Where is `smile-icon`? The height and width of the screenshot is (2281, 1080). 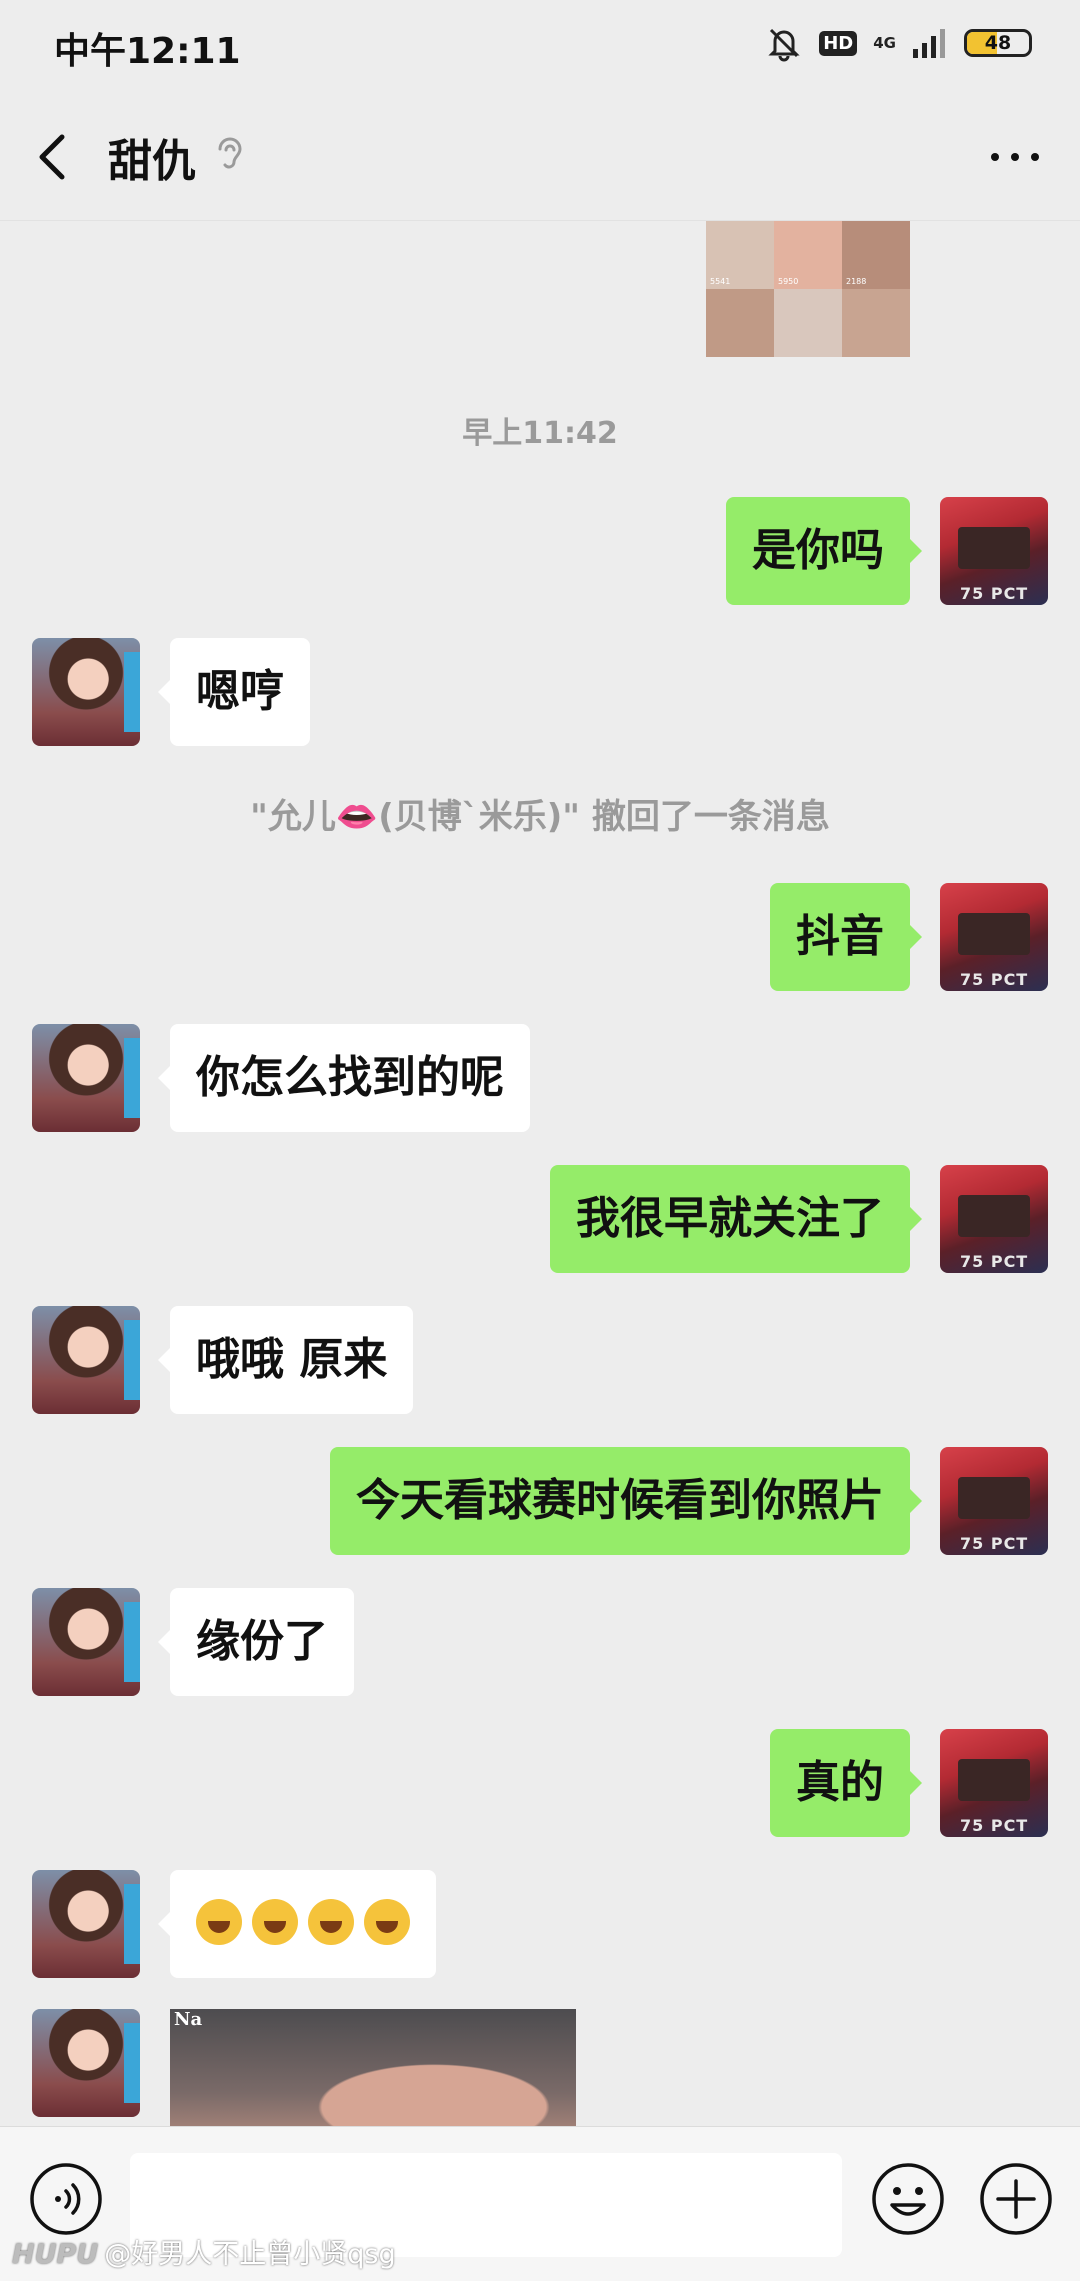
smile-icon is located at coordinates (908, 2199).